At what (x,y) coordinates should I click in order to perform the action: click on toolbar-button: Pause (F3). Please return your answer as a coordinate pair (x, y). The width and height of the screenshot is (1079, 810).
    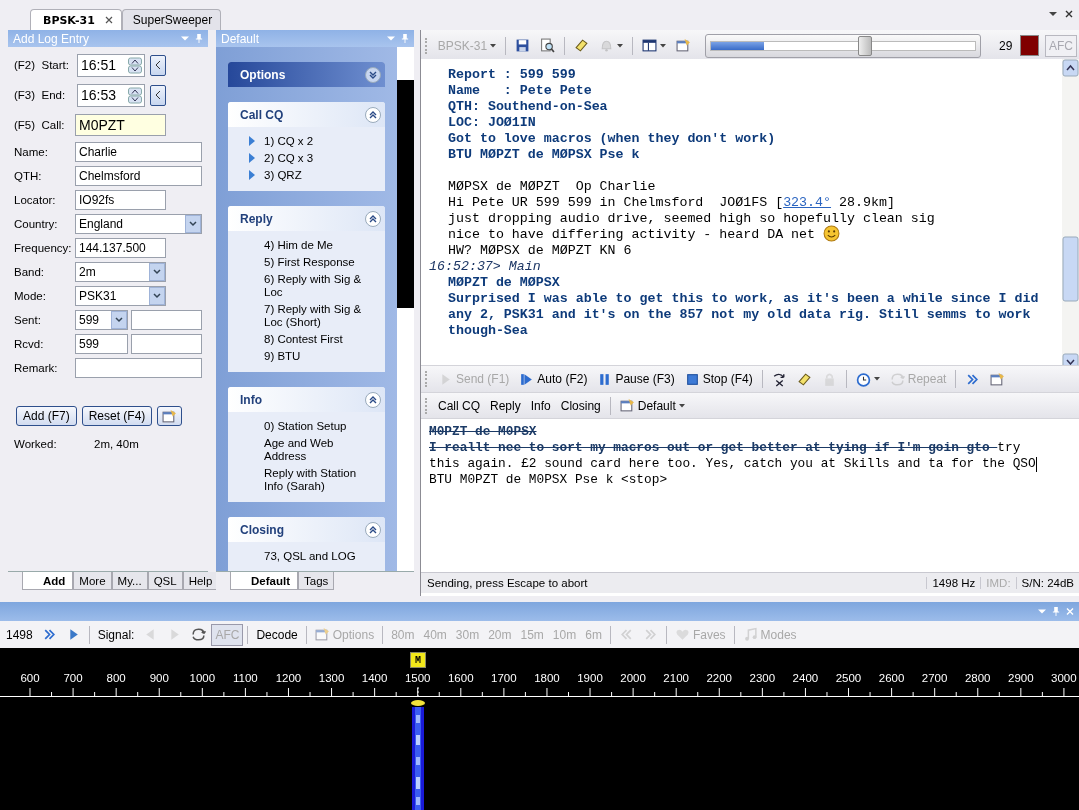
    Looking at the image, I should click on (636, 379).